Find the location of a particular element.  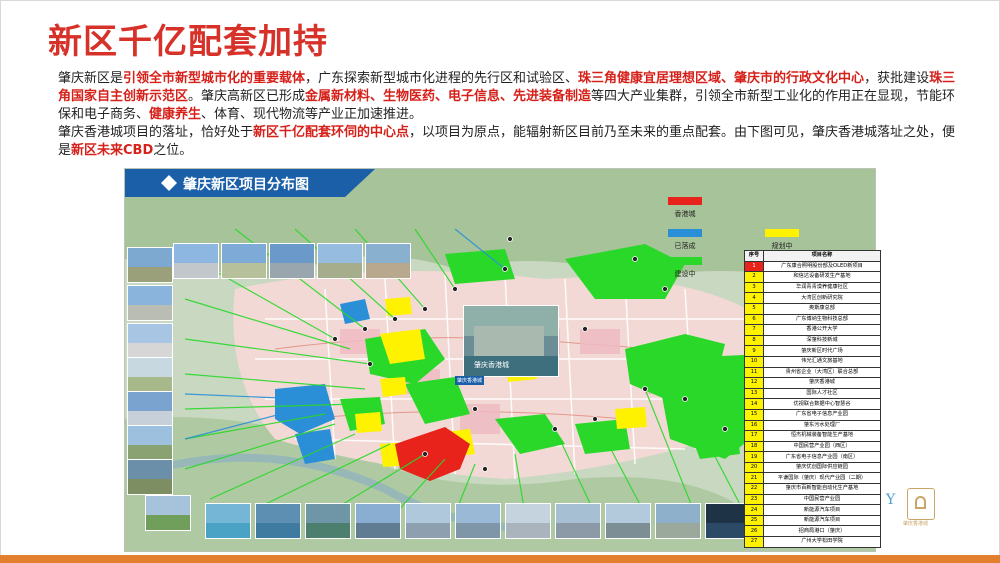

project-marker-label: 肇庆香港城 is located at coordinates (470, 380).